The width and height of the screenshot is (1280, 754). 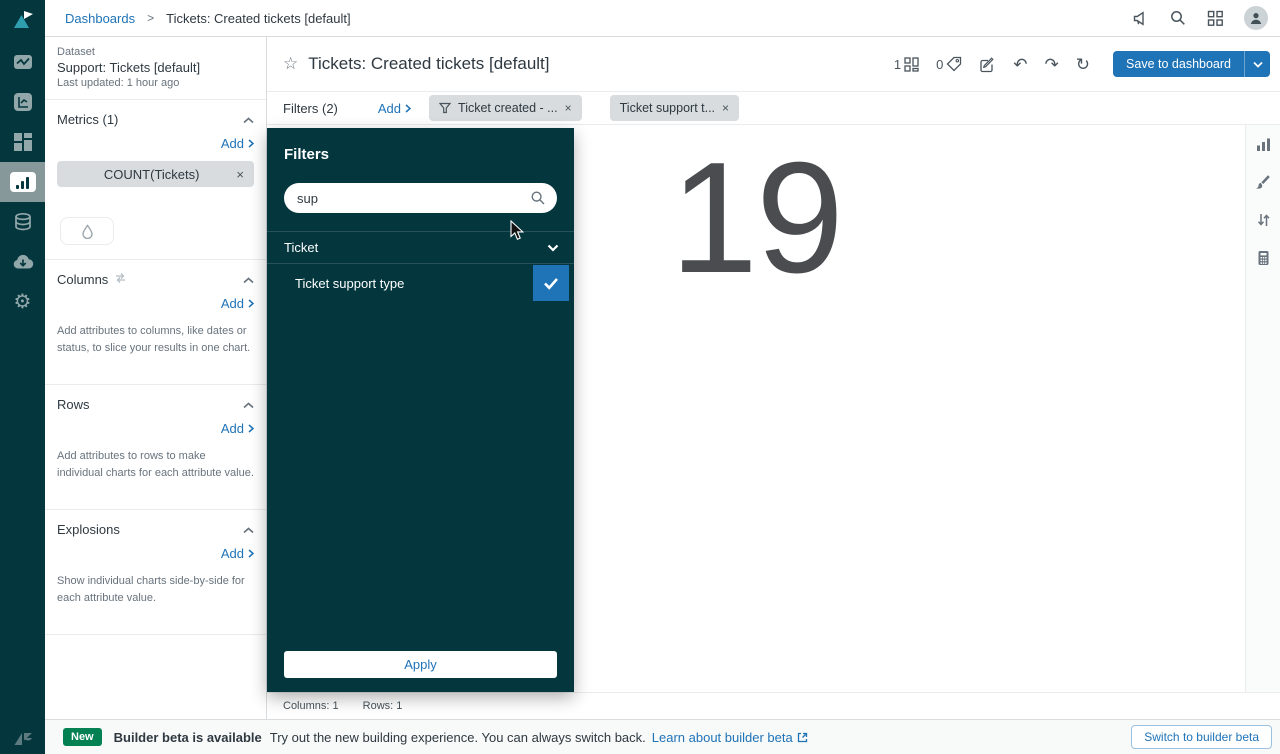 I want to click on gear-icon: ⚙, so click(x=22, y=302).